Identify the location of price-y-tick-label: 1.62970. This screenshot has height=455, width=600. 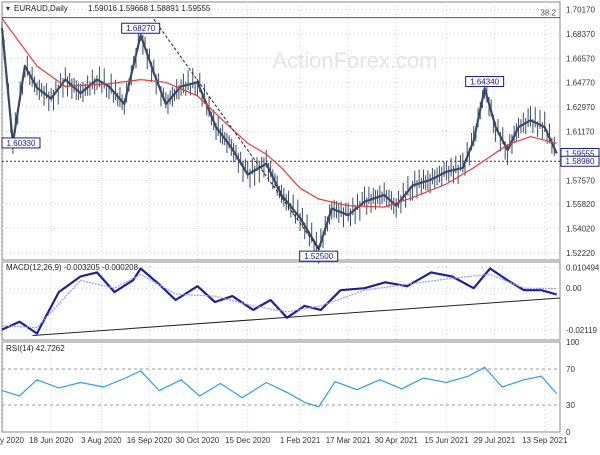
(580, 107).